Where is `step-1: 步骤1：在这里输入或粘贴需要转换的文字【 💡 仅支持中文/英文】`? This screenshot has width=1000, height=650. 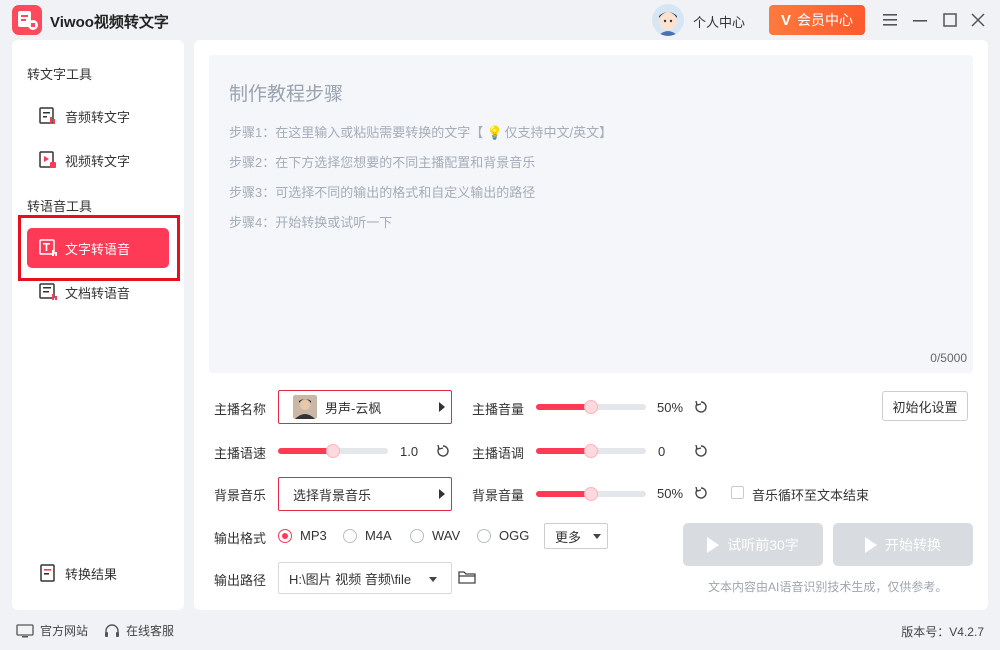
step-1: 步骤1：在这里输入或粘贴需要转换的文字【 💡 仅支持中文/英文】 is located at coordinates (420, 131).